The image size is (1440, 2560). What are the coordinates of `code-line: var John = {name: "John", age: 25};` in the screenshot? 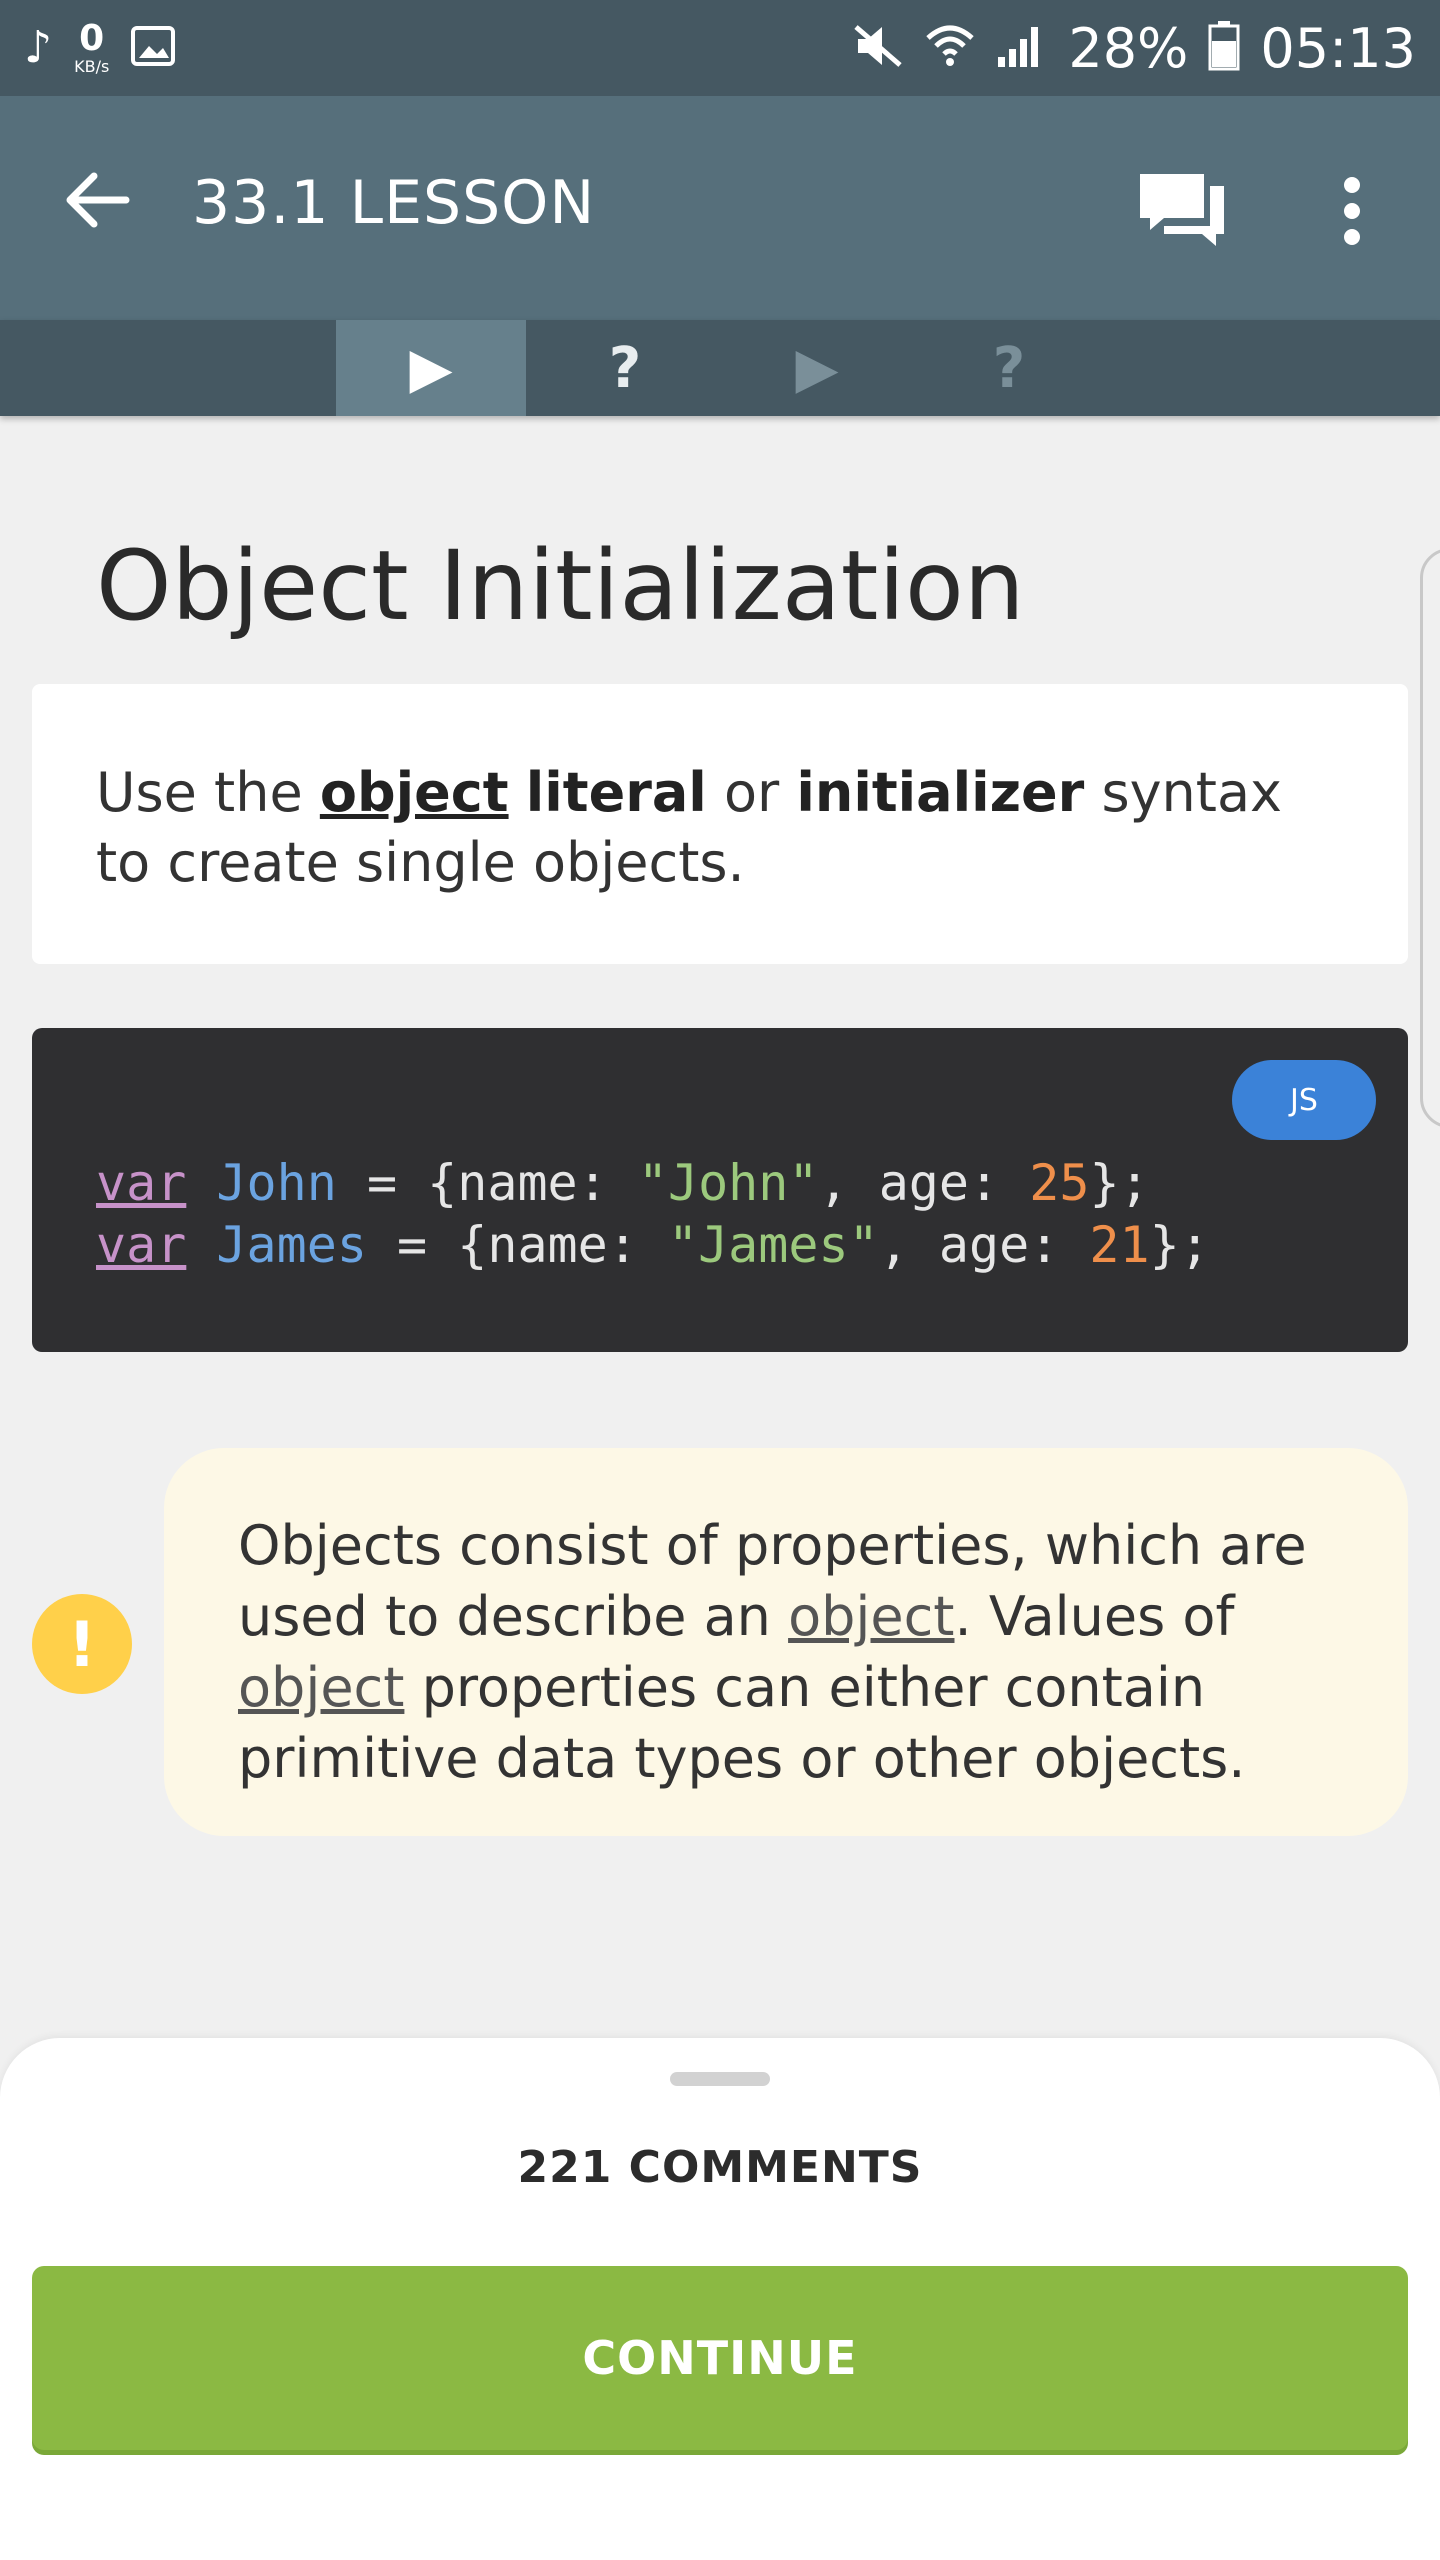 It's located at (653, 1183).